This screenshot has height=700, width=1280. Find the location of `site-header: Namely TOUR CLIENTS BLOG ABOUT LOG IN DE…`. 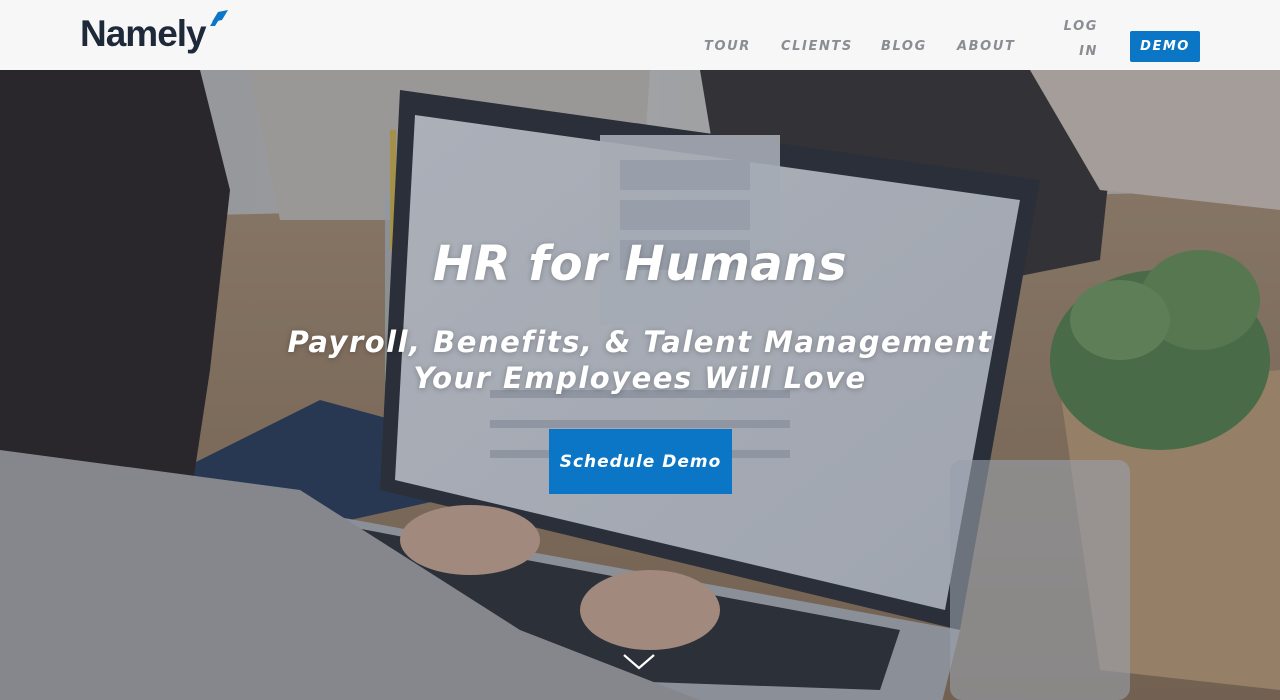

site-header: Namely TOUR CLIENTS BLOG ABOUT LOG IN DE… is located at coordinates (640, 35).